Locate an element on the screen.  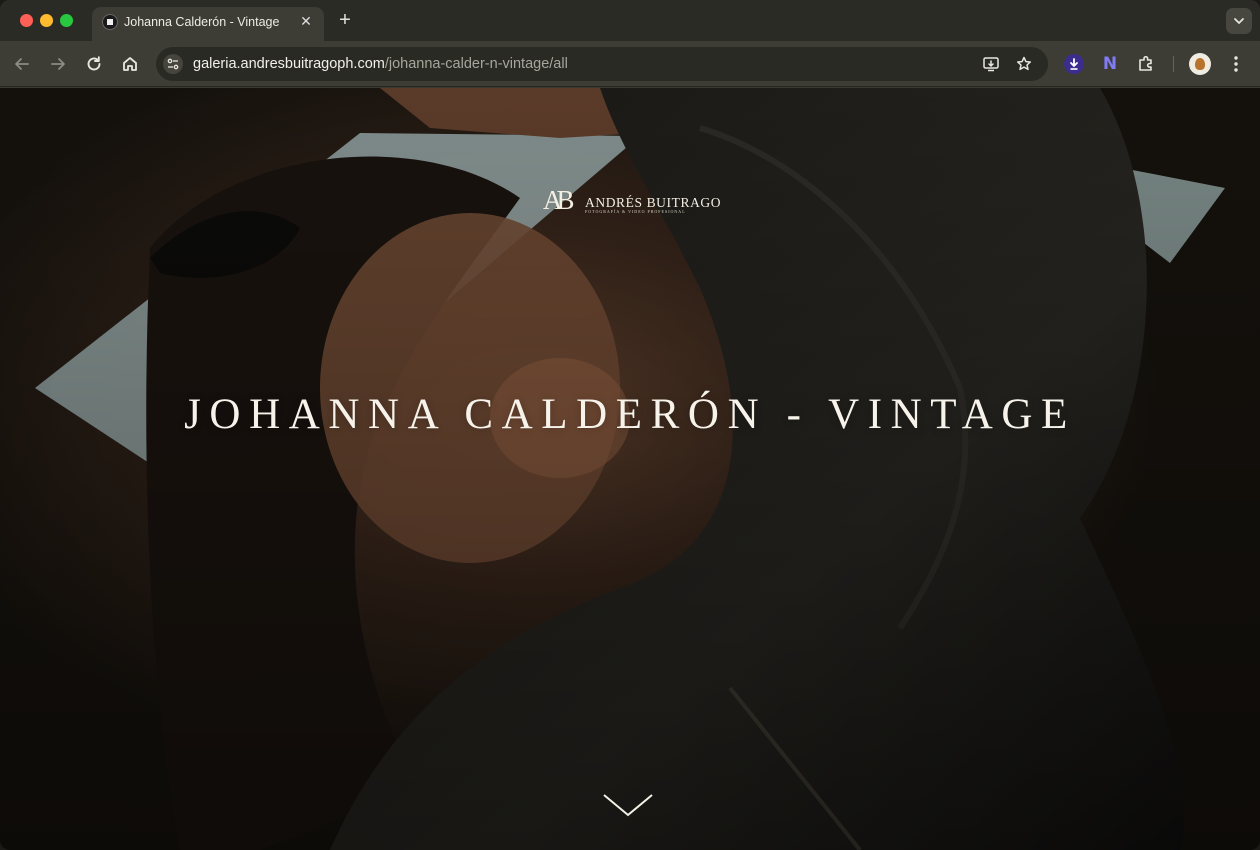
download-extension-icon is located at coordinates (1074, 64).